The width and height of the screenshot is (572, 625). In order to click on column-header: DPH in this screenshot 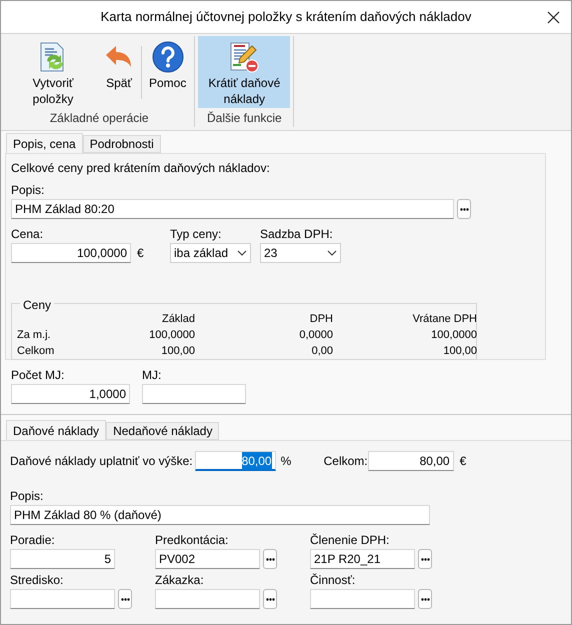, I will do `click(320, 319)`.